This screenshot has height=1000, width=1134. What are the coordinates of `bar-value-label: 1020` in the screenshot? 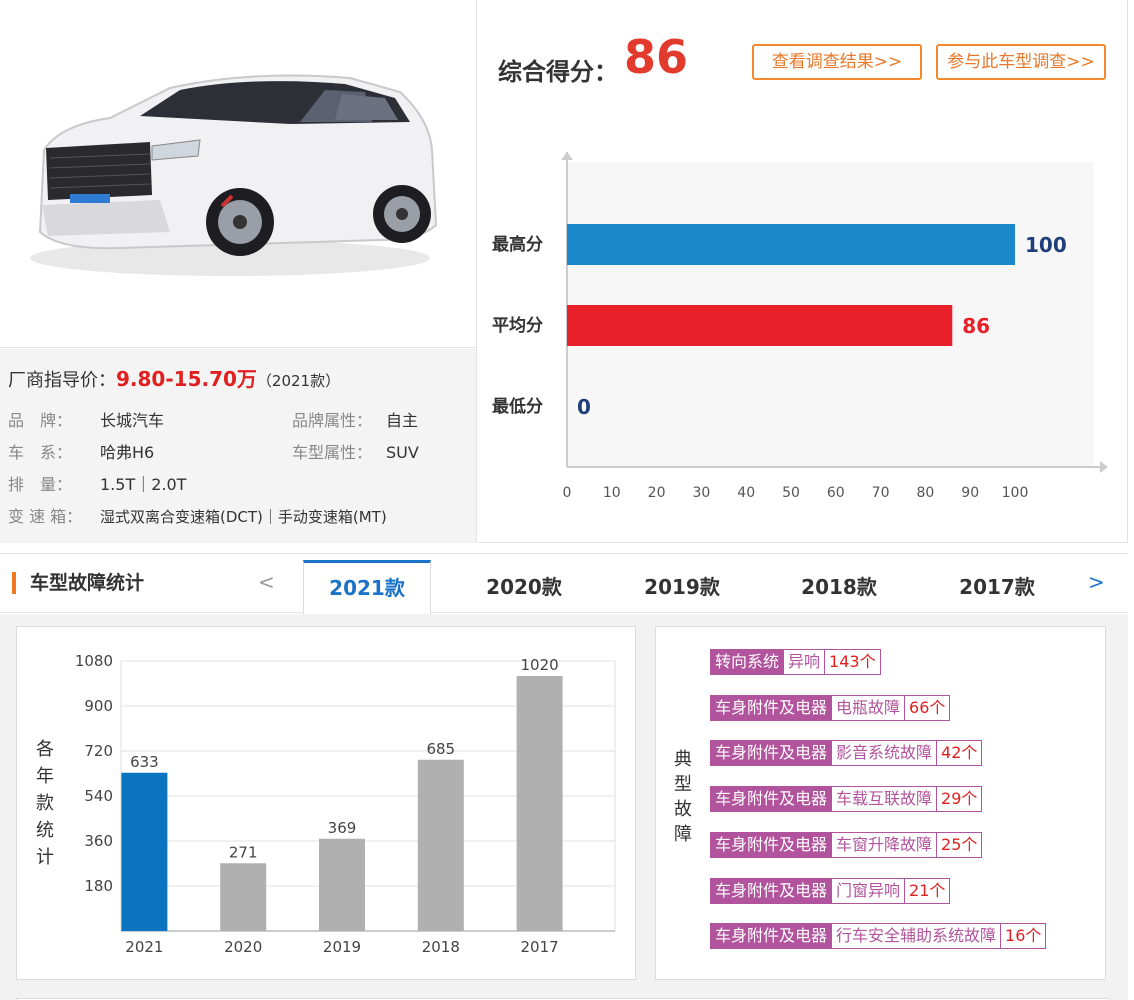 It's located at (540, 665).